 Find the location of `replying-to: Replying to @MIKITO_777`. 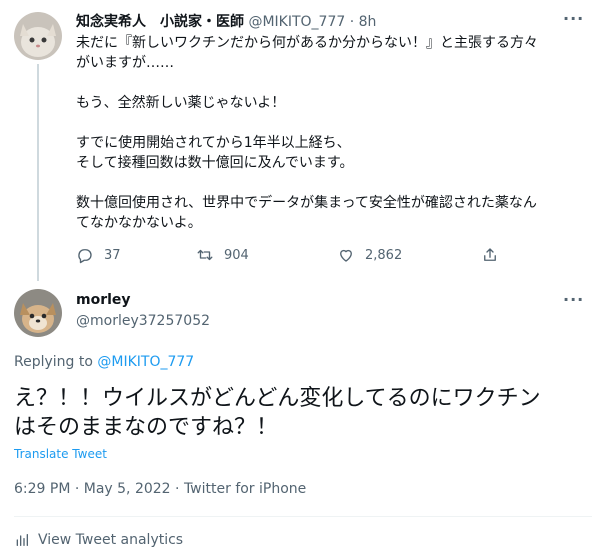

replying-to: Replying to @MIKITO_777 is located at coordinates (104, 362).